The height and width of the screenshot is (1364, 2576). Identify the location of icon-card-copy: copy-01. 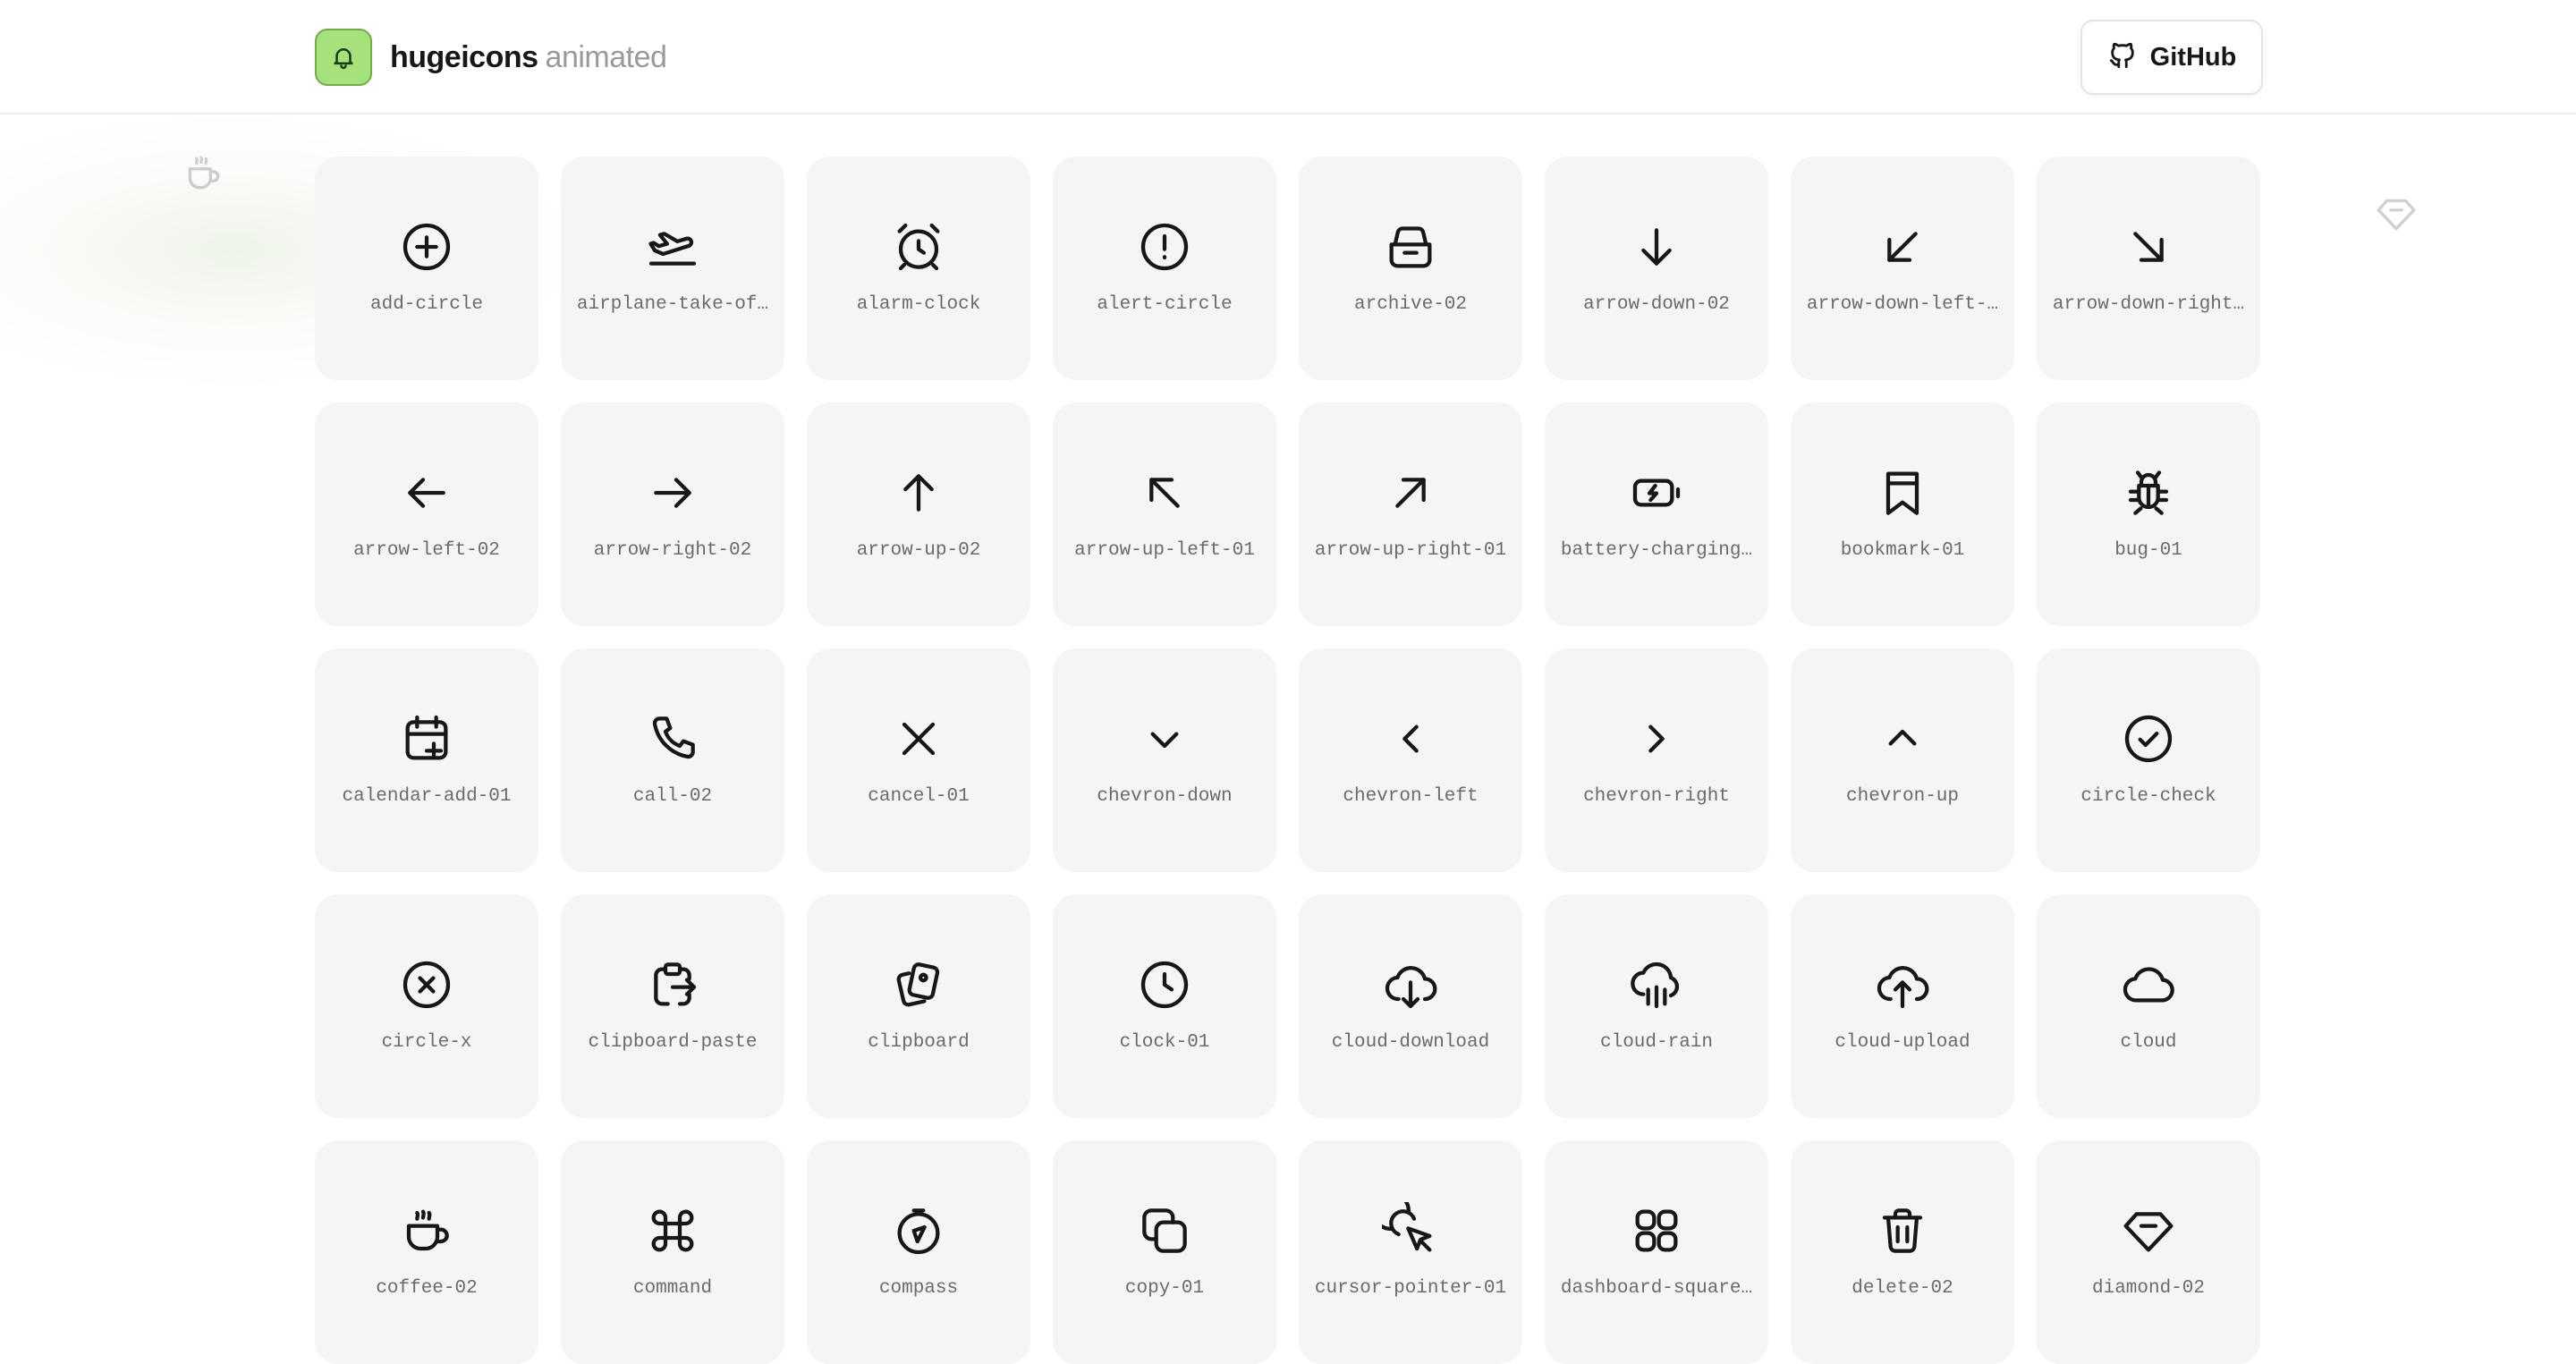
(1164, 1252).